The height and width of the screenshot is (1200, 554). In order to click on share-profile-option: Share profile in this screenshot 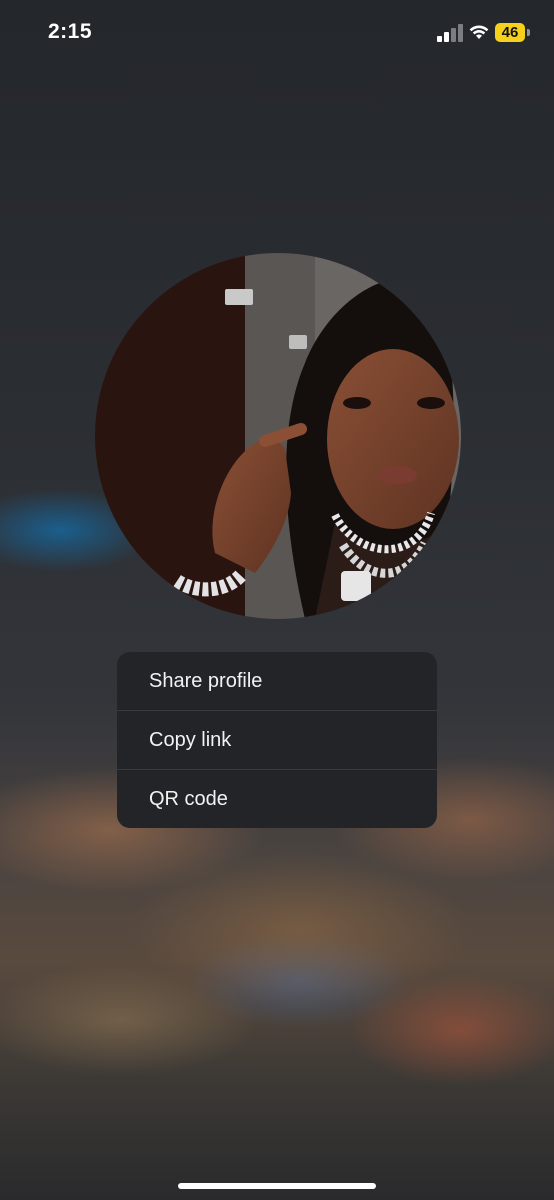, I will do `click(277, 681)`.